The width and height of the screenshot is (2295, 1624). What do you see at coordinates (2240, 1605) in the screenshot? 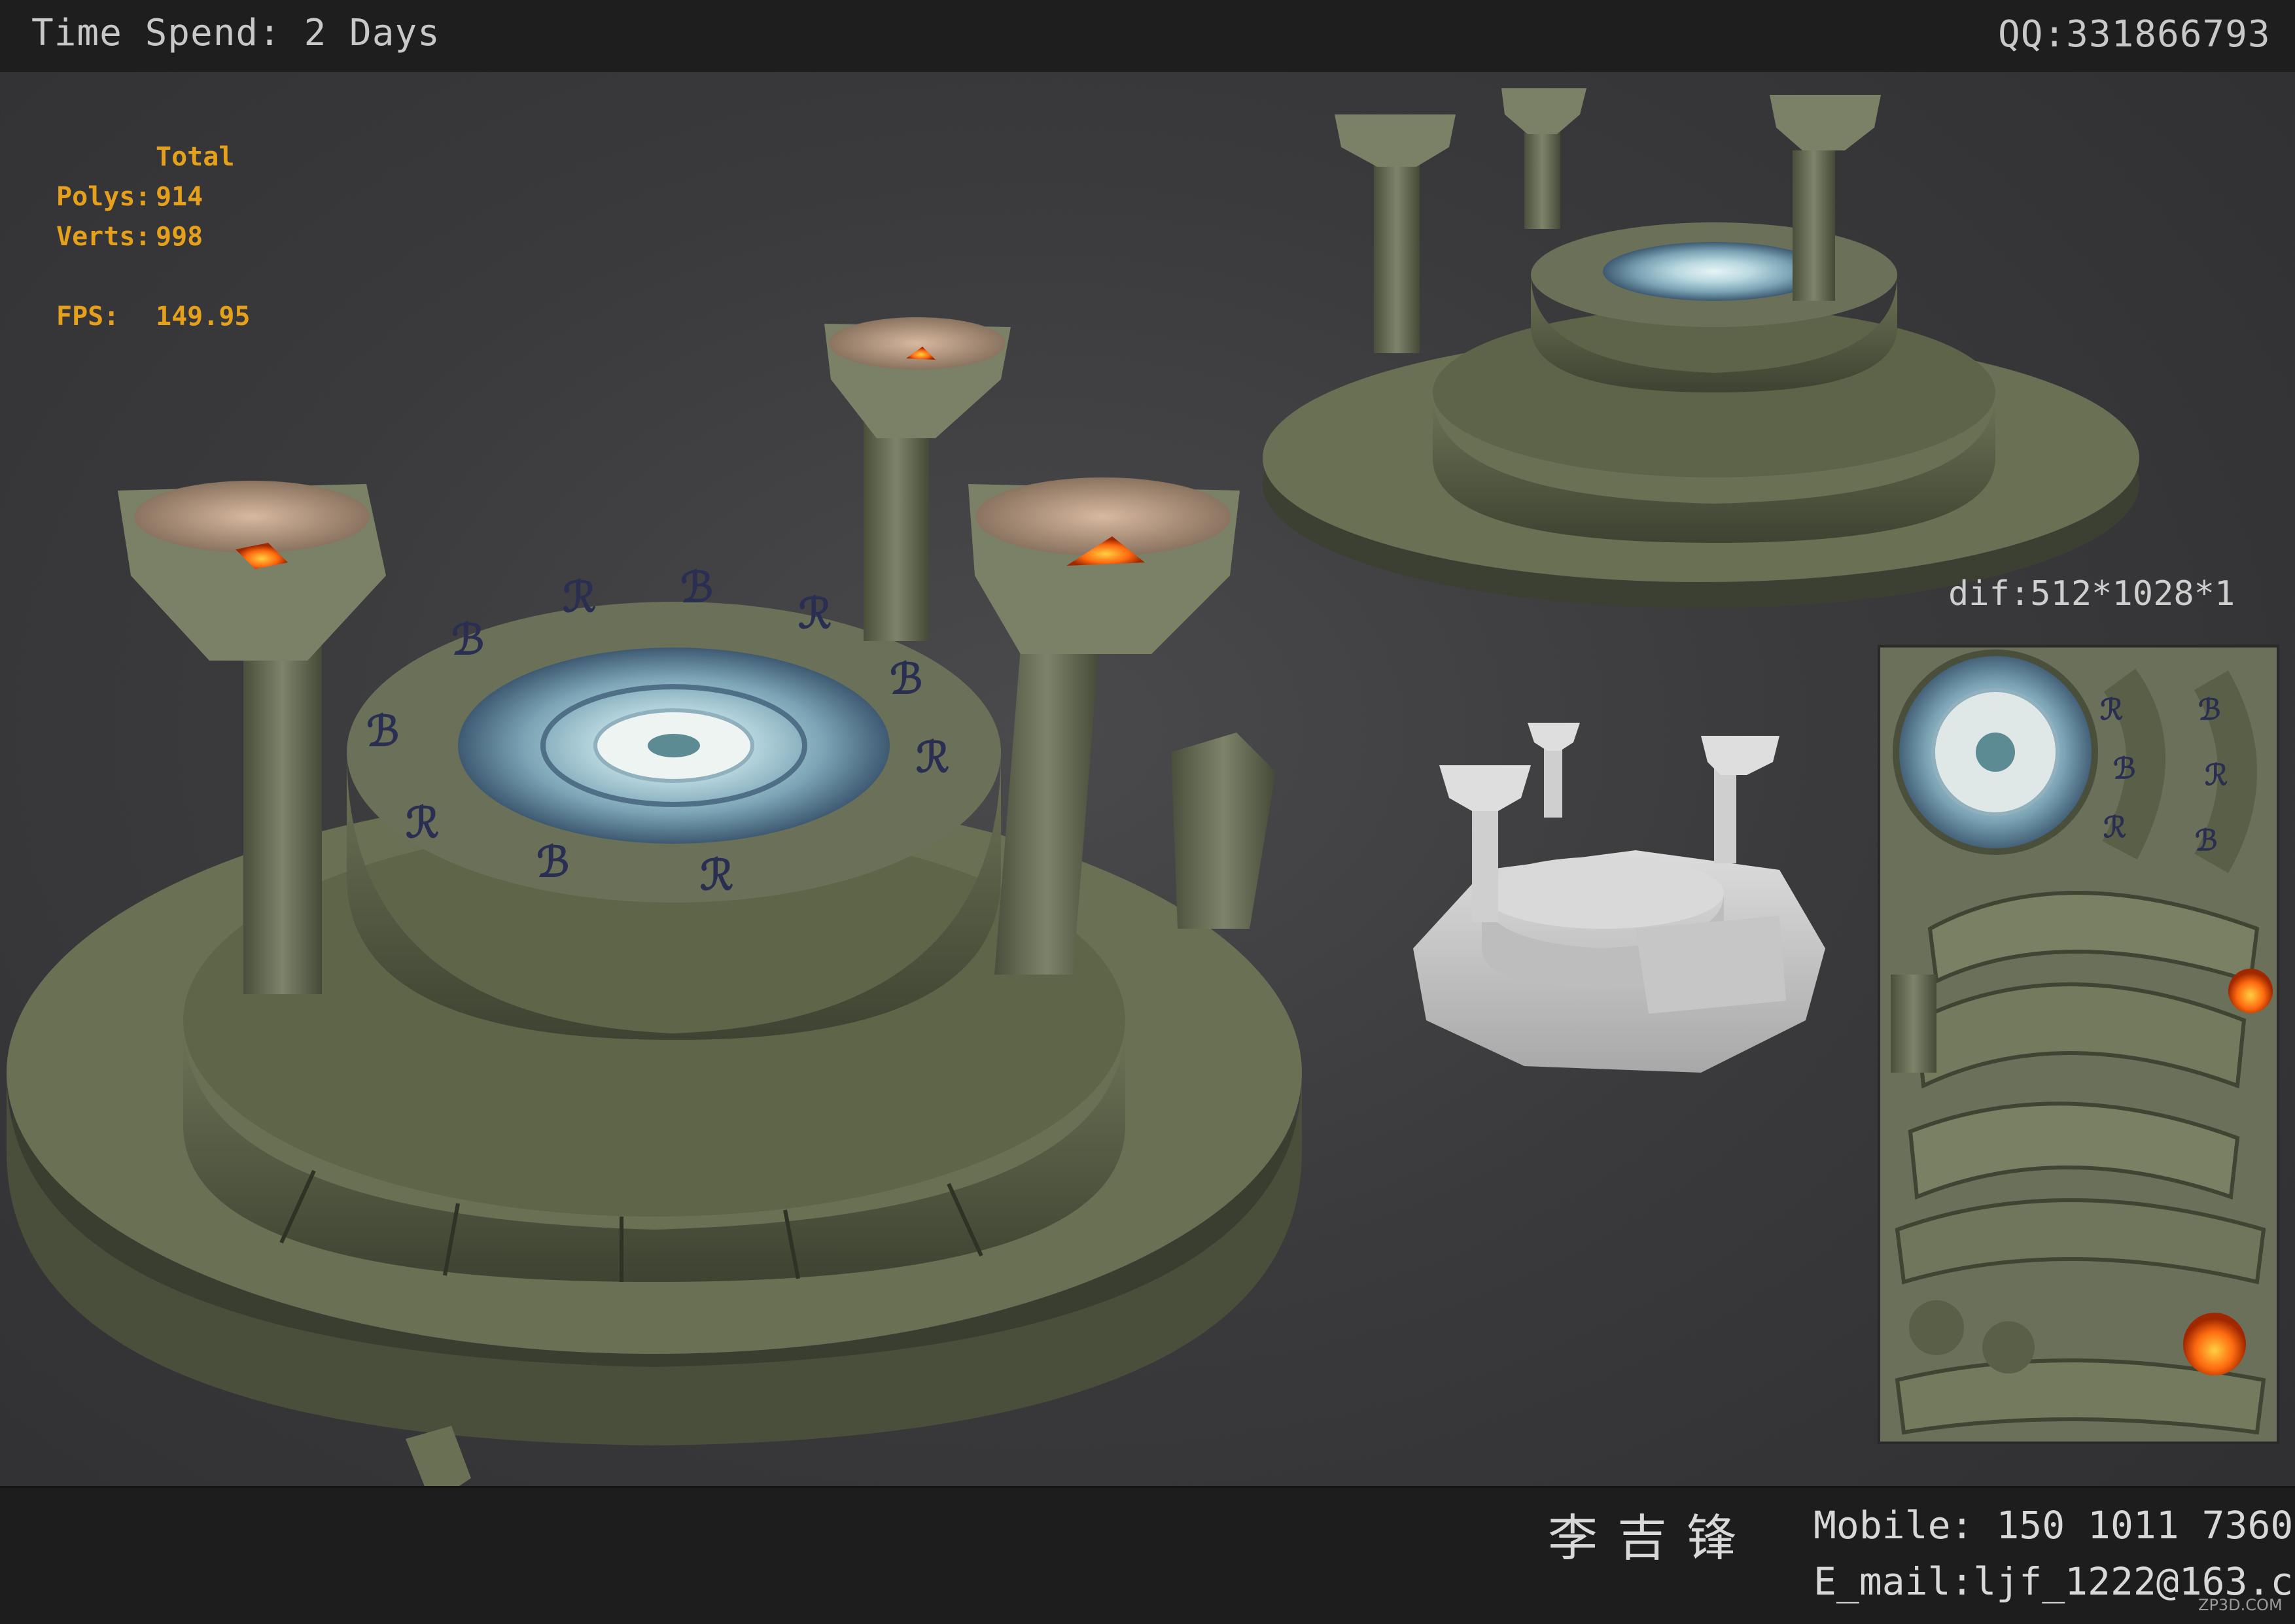
I see `site-watermark: ZP3D.COM` at bounding box center [2240, 1605].